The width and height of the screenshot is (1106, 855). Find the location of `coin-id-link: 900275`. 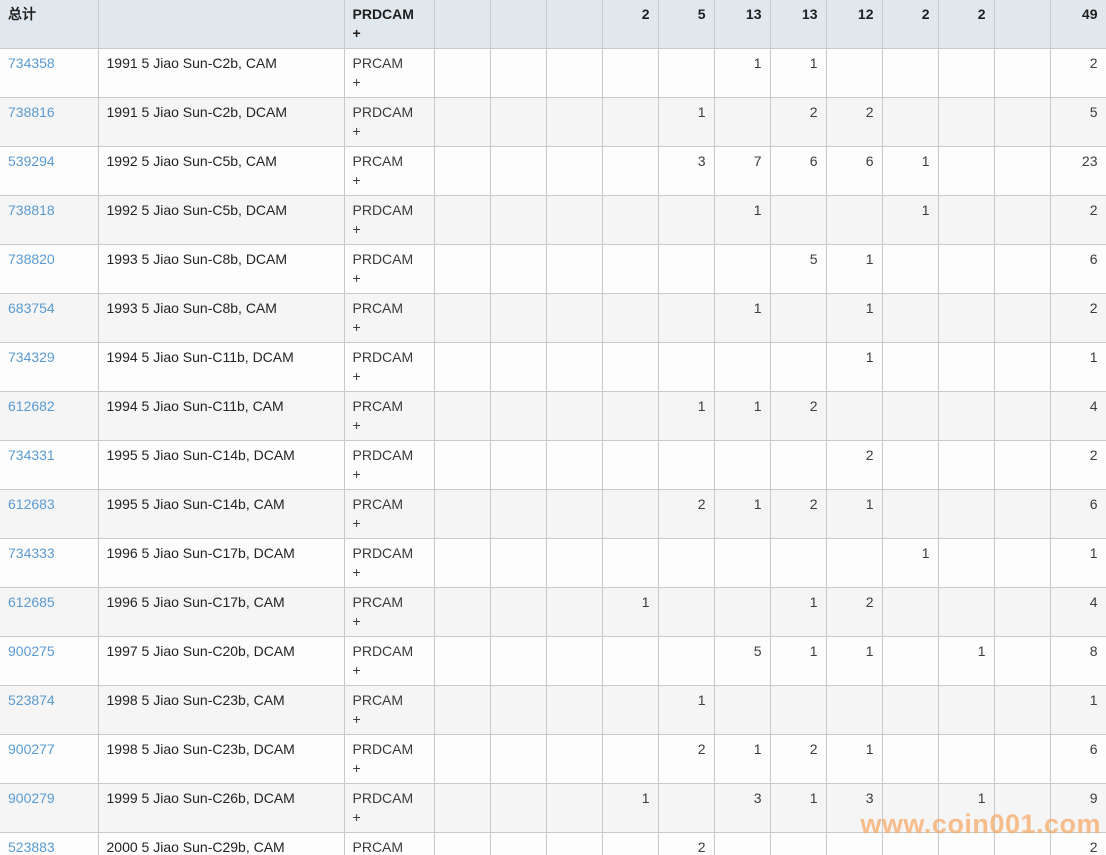

coin-id-link: 900275 is located at coordinates (31, 651).